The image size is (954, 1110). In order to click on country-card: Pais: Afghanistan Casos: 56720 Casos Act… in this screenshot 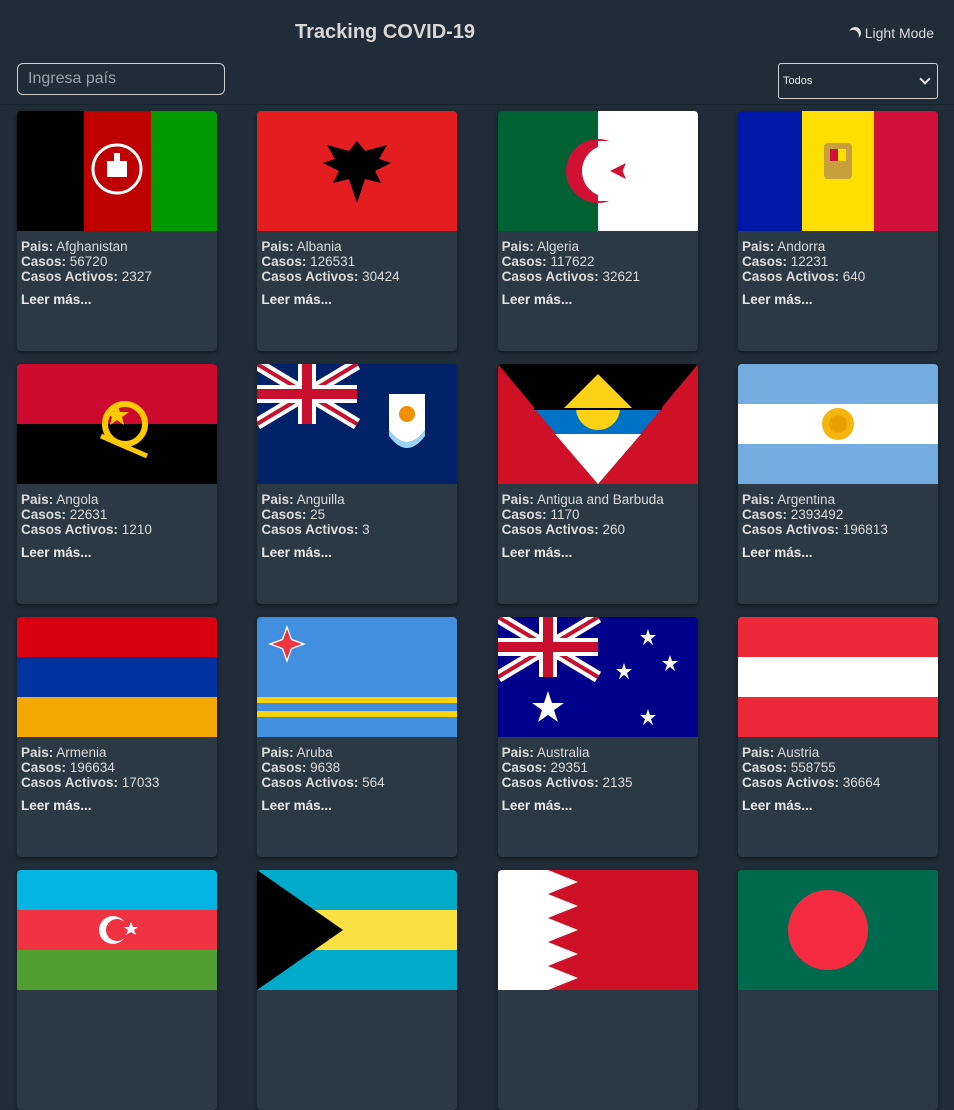, I will do `click(117, 231)`.